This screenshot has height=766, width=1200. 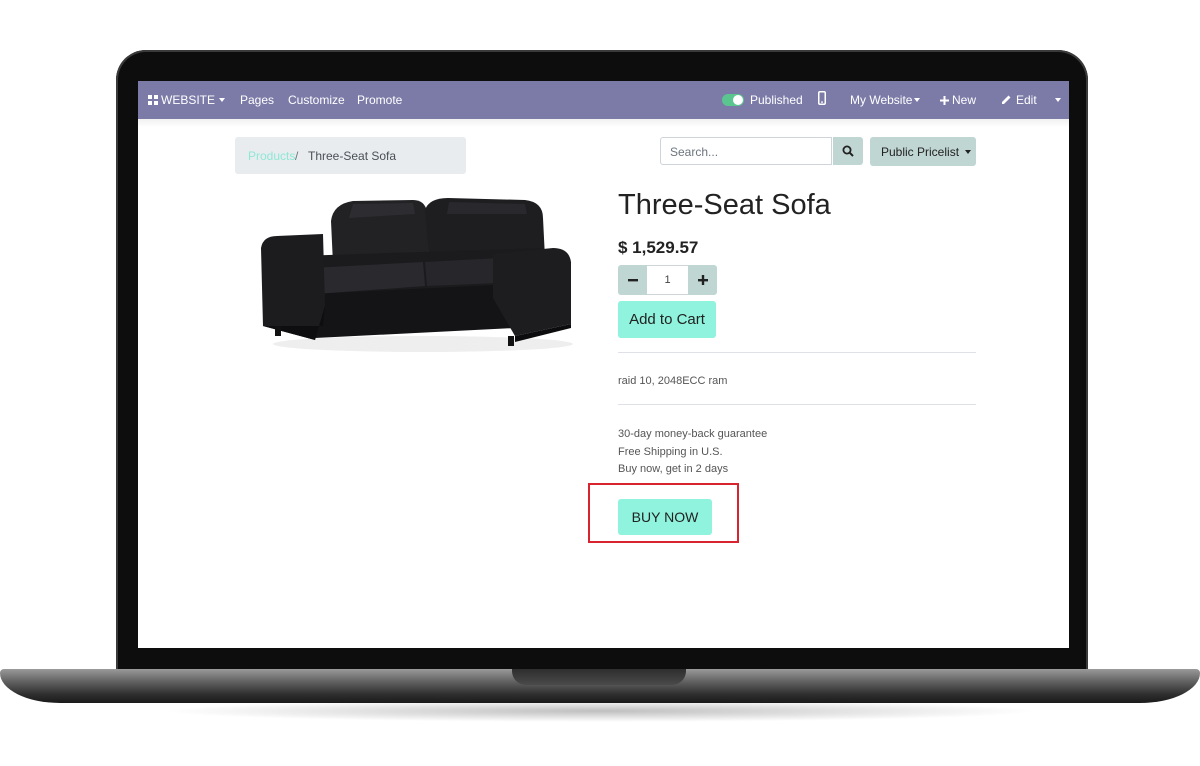 What do you see at coordinates (316, 100) in the screenshot?
I see `customize-menu: Customize` at bounding box center [316, 100].